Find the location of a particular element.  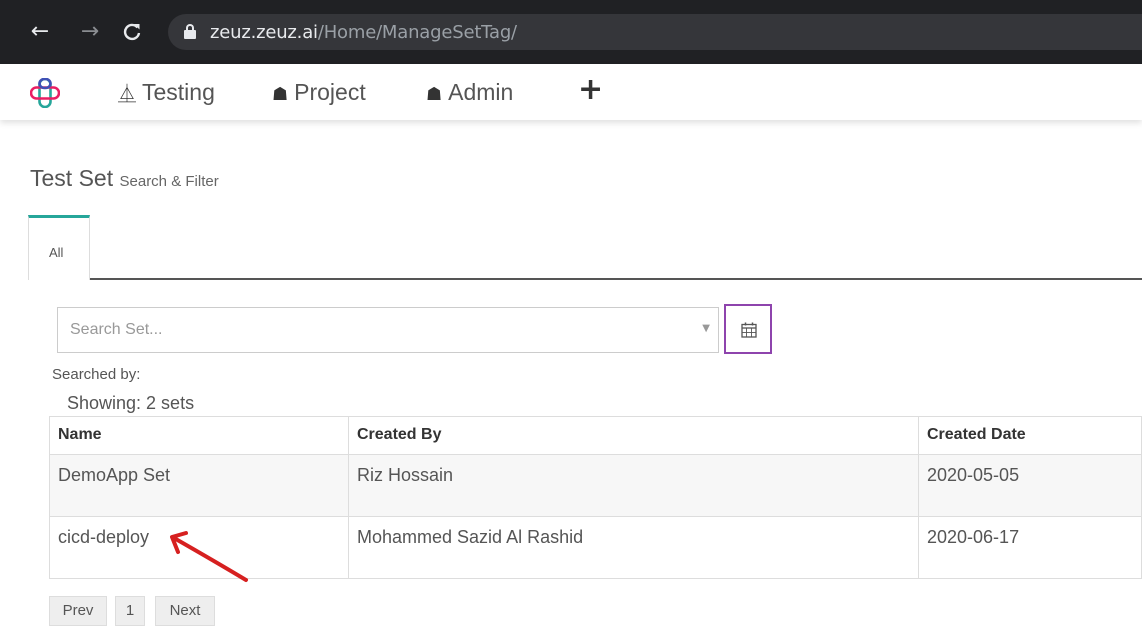

app-logo is located at coordinates (45, 93).